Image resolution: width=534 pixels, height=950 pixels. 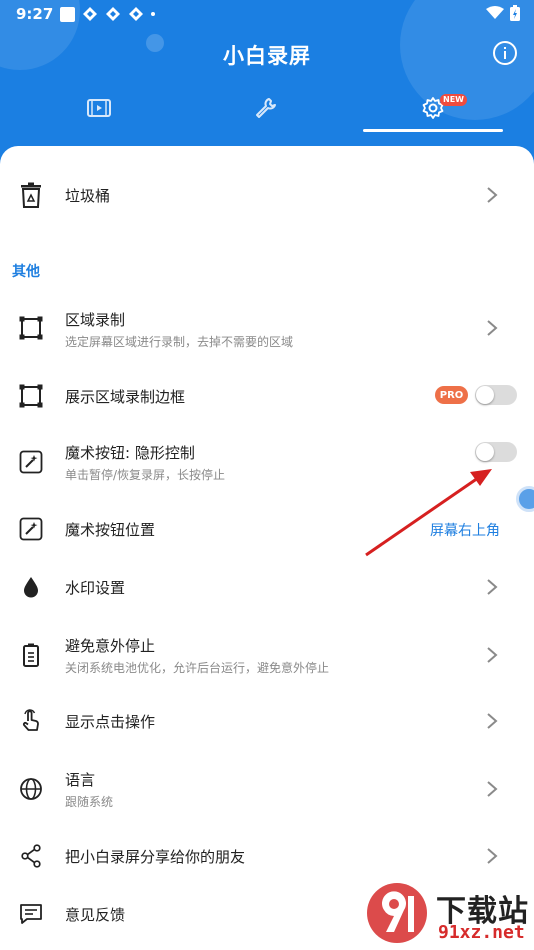 What do you see at coordinates (267, 396) in the screenshot?
I see `setting-region-border: 展示区域录制边框 PRO` at bounding box center [267, 396].